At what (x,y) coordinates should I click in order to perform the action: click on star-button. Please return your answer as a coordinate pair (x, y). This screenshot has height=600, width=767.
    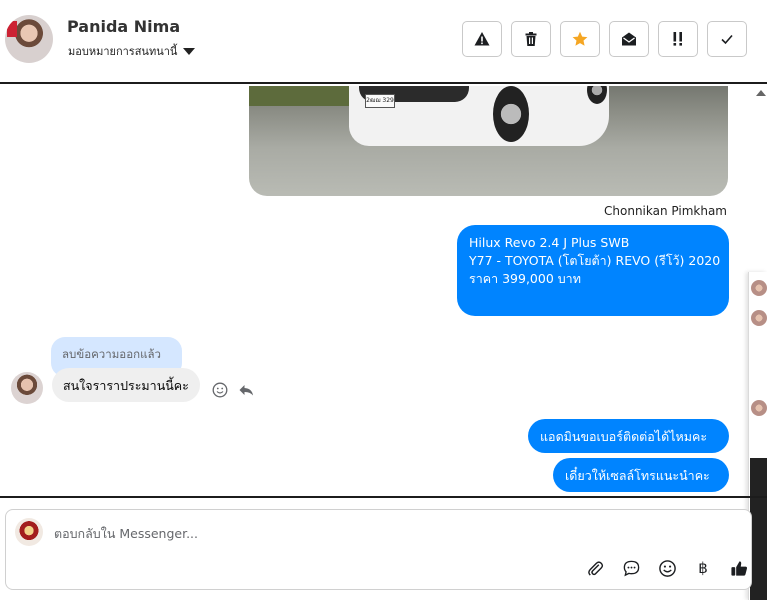
    Looking at the image, I should click on (580, 39).